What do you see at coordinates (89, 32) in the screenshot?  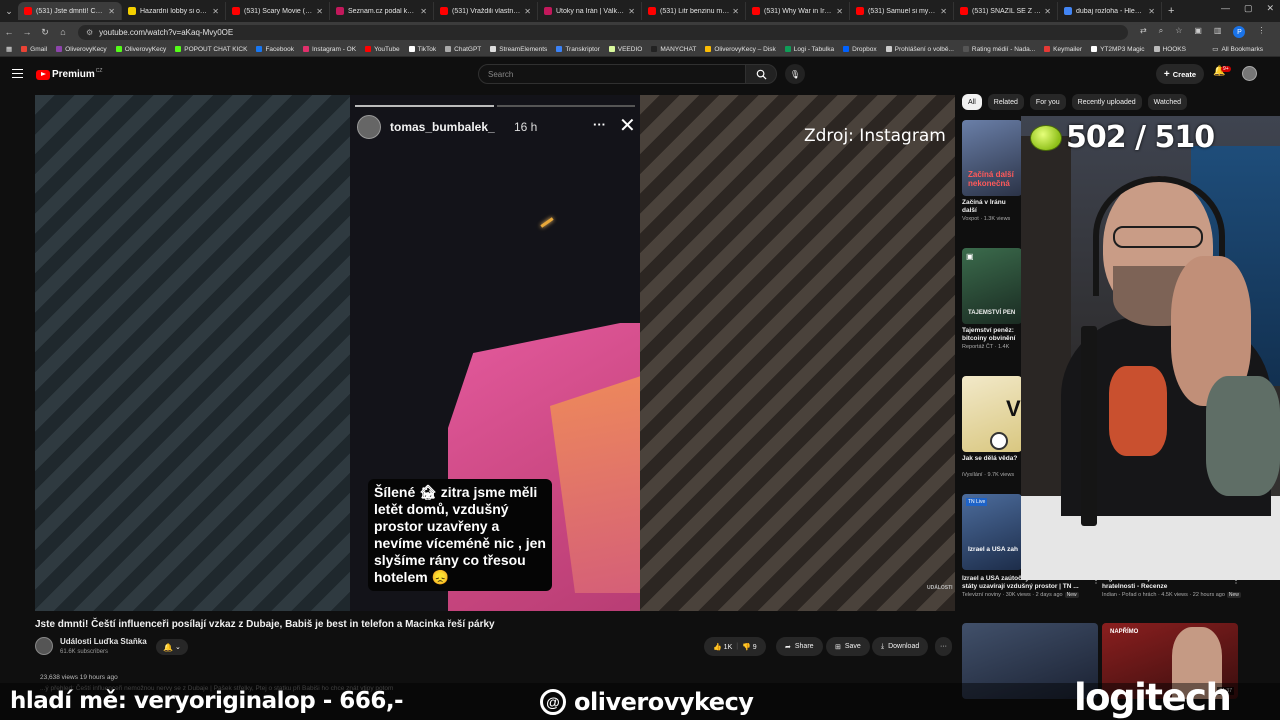 I see `site-info-icon: ⚙` at bounding box center [89, 32].